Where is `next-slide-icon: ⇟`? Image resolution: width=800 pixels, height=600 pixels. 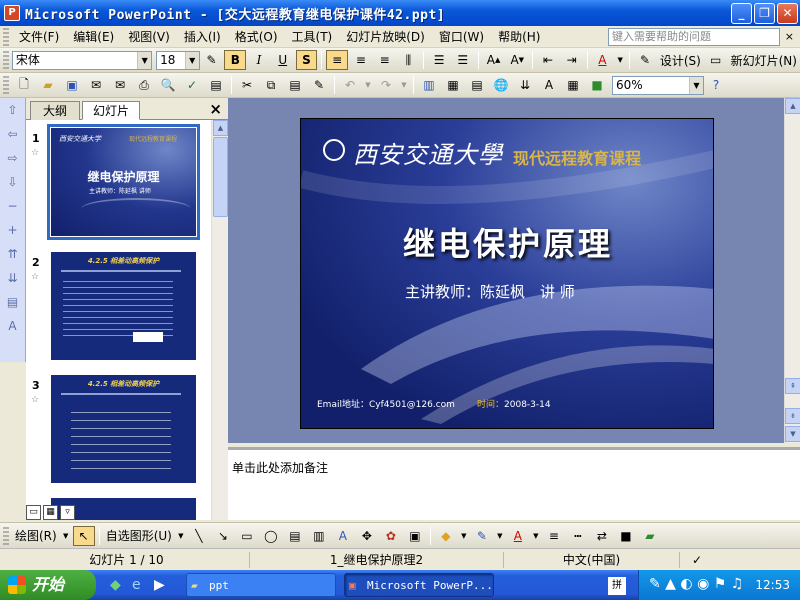
next-slide-icon: ⇟ is located at coordinates (792, 416).